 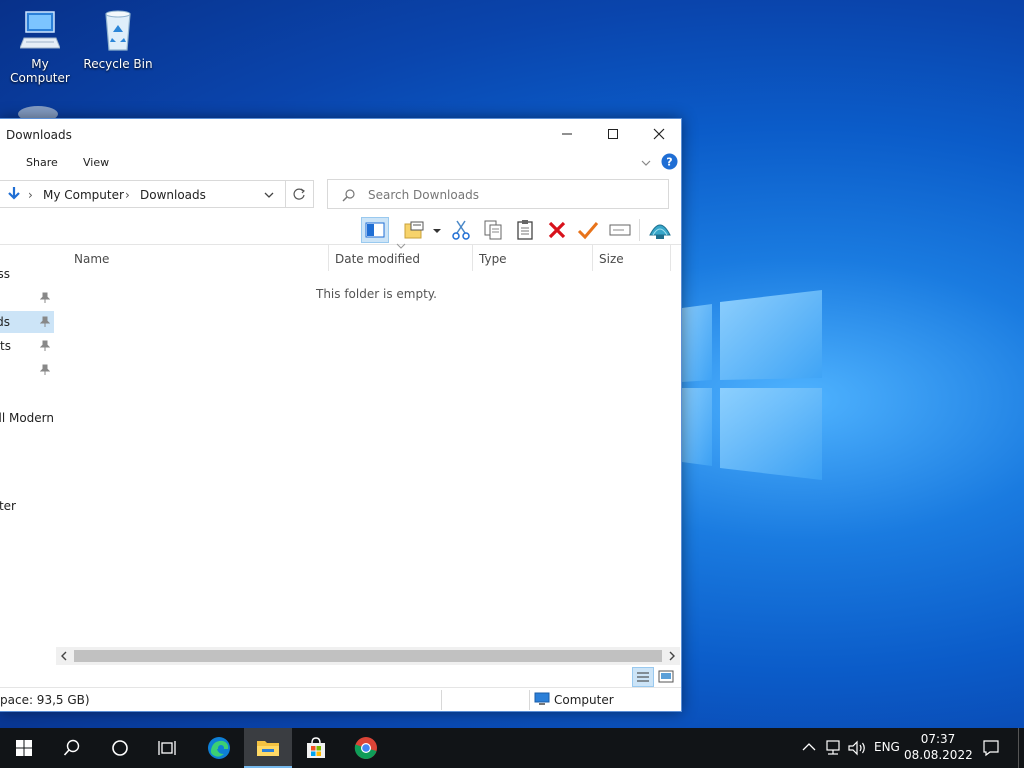 What do you see at coordinates (340, 135) in the screenshot?
I see `title-bar: Downloads` at bounding box center [340, 135].